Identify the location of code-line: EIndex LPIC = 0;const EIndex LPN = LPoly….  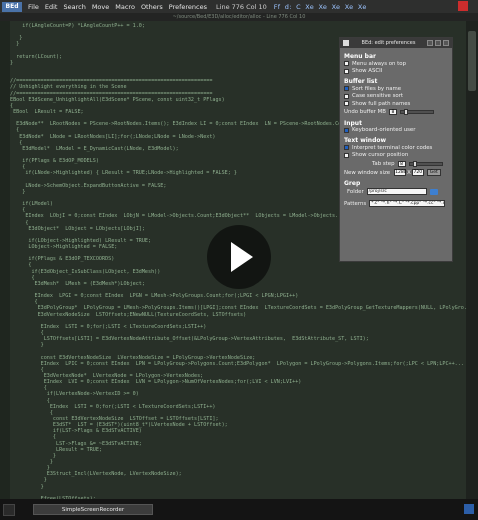
(237, 364).